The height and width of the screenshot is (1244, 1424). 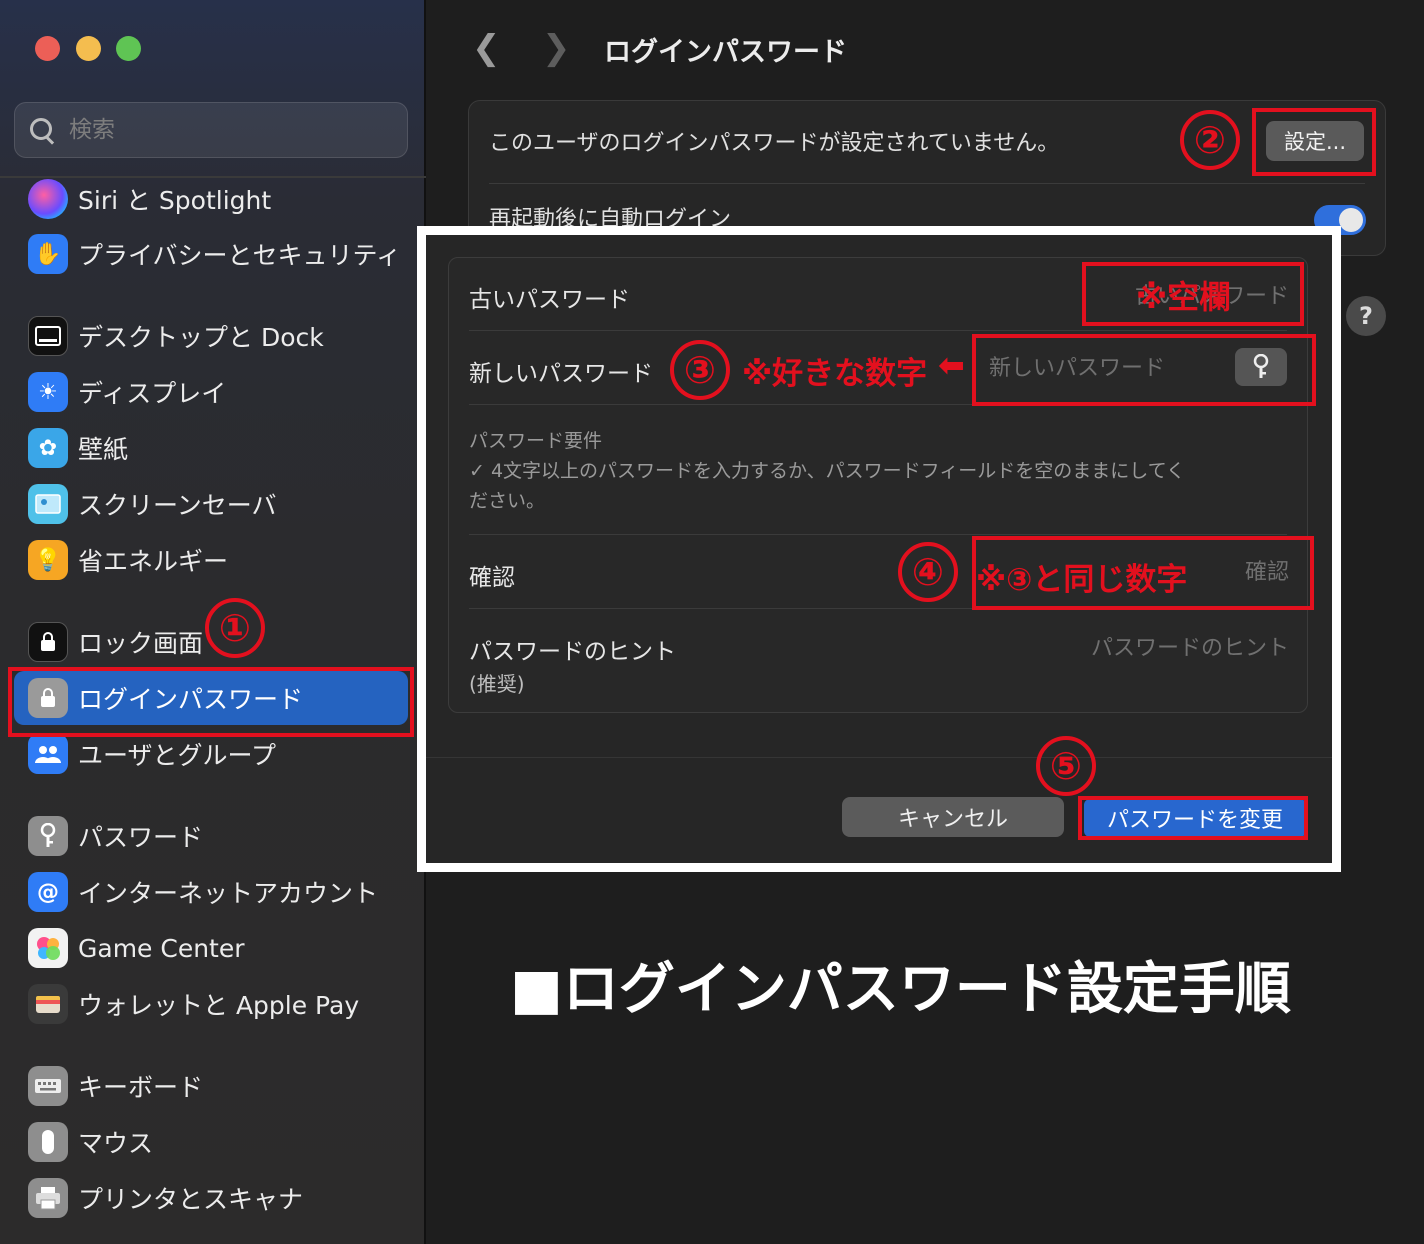 I want to click on sidebar-item-privacy-security: ✋ プライバシーとセキュリティ, so click(x=211, y=254).